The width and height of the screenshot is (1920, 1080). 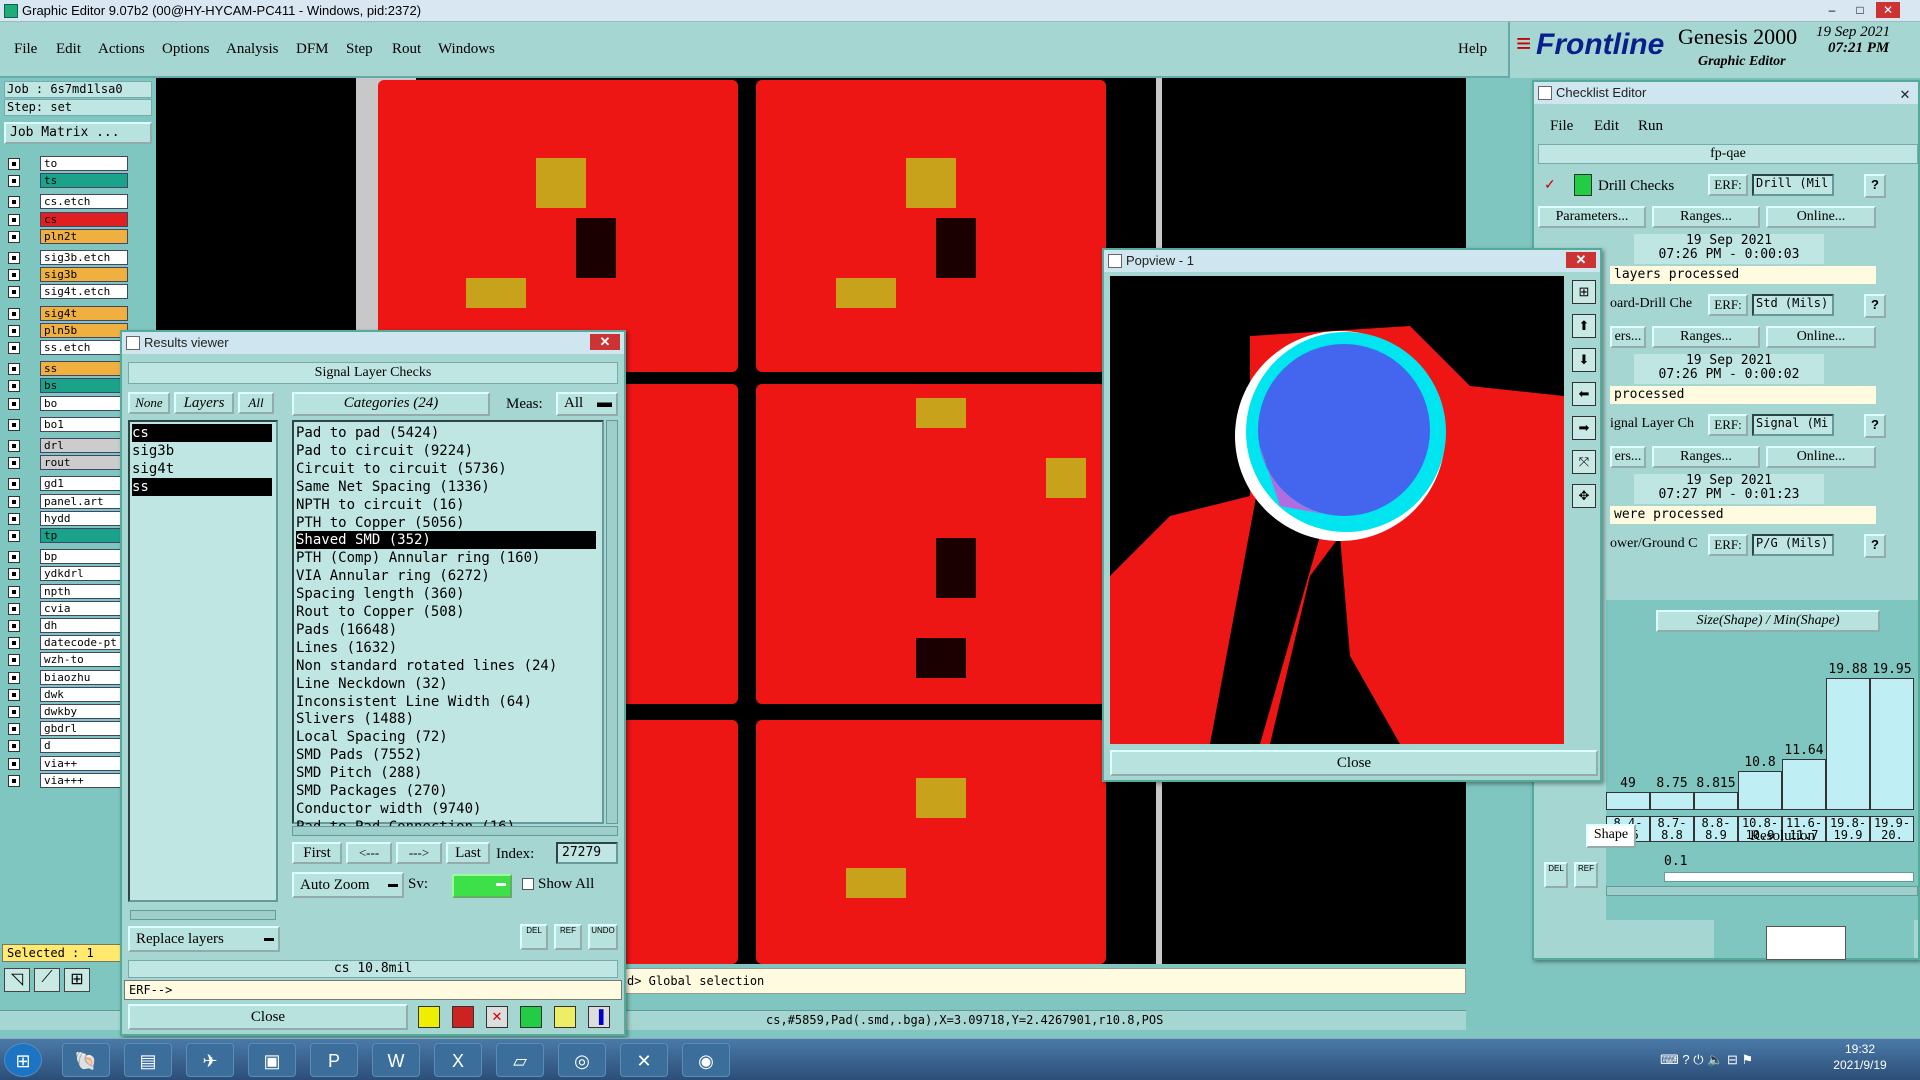 I want to click on layer-name: dwkby, so click(x=84, y=711).